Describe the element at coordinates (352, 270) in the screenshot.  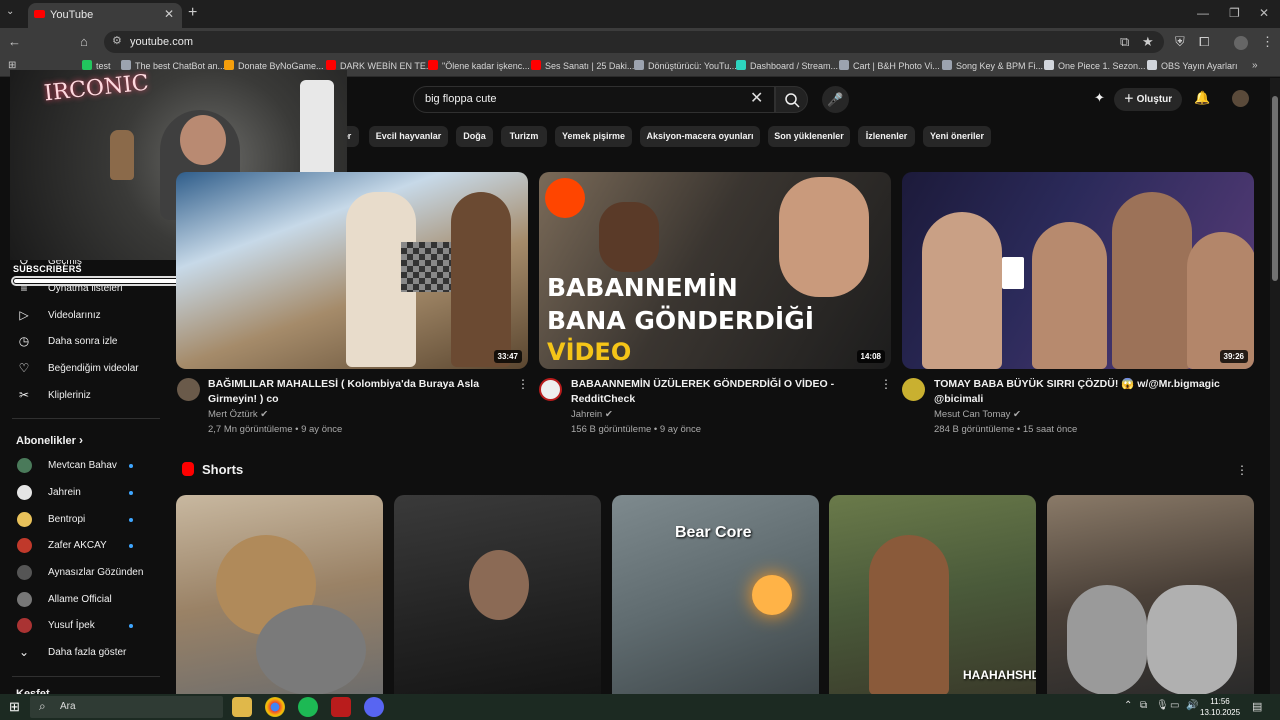
I see `video-thumbnail: 33:47` at that location.